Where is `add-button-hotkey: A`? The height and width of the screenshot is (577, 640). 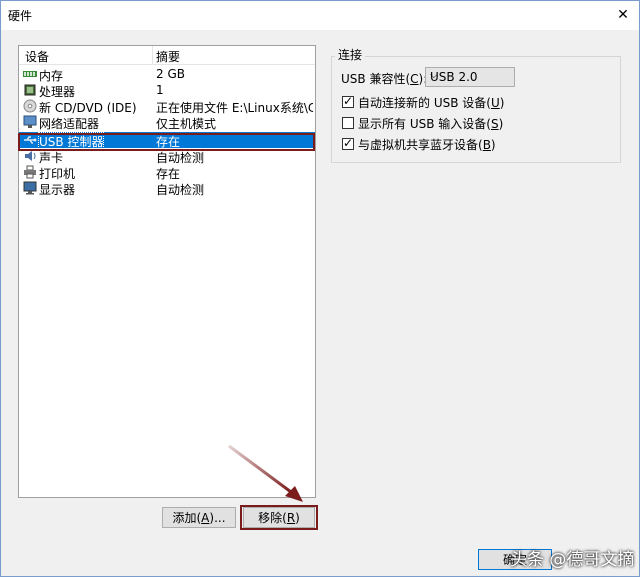
add-button-hotkey: A is located at coordinates (205, 517).